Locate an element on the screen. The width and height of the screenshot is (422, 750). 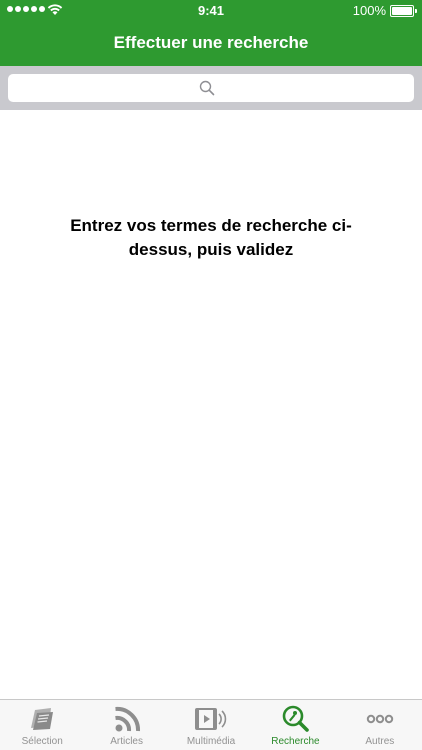
tab-autres: Autres is located at coordinates (380, 725).